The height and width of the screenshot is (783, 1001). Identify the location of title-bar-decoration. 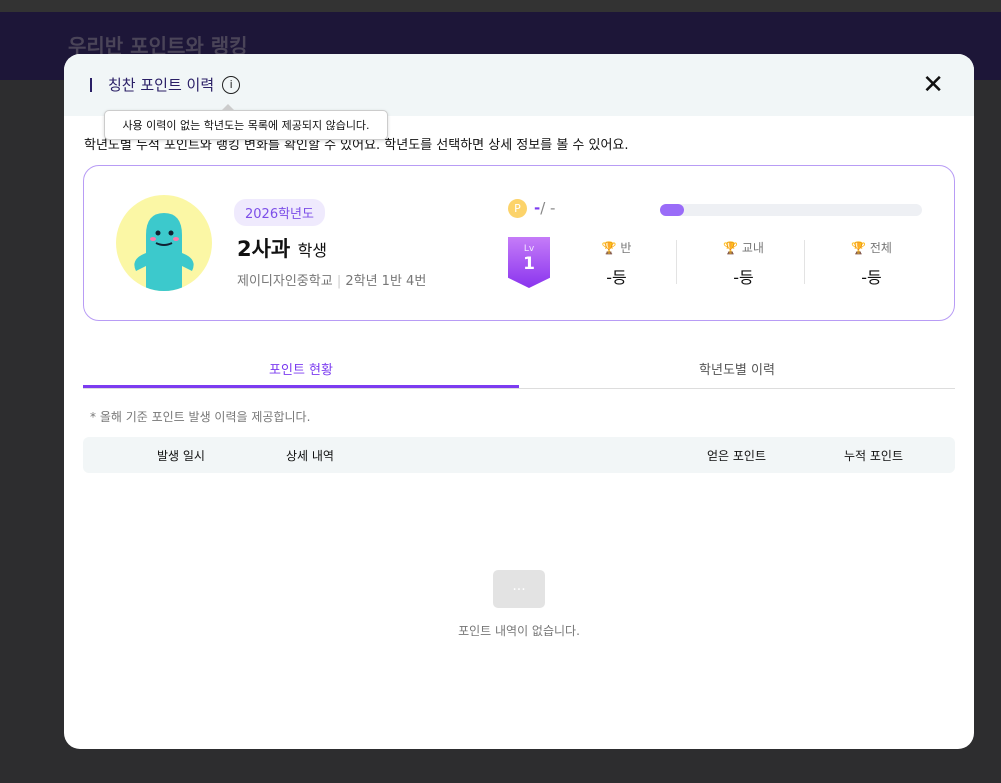
(91, 84).